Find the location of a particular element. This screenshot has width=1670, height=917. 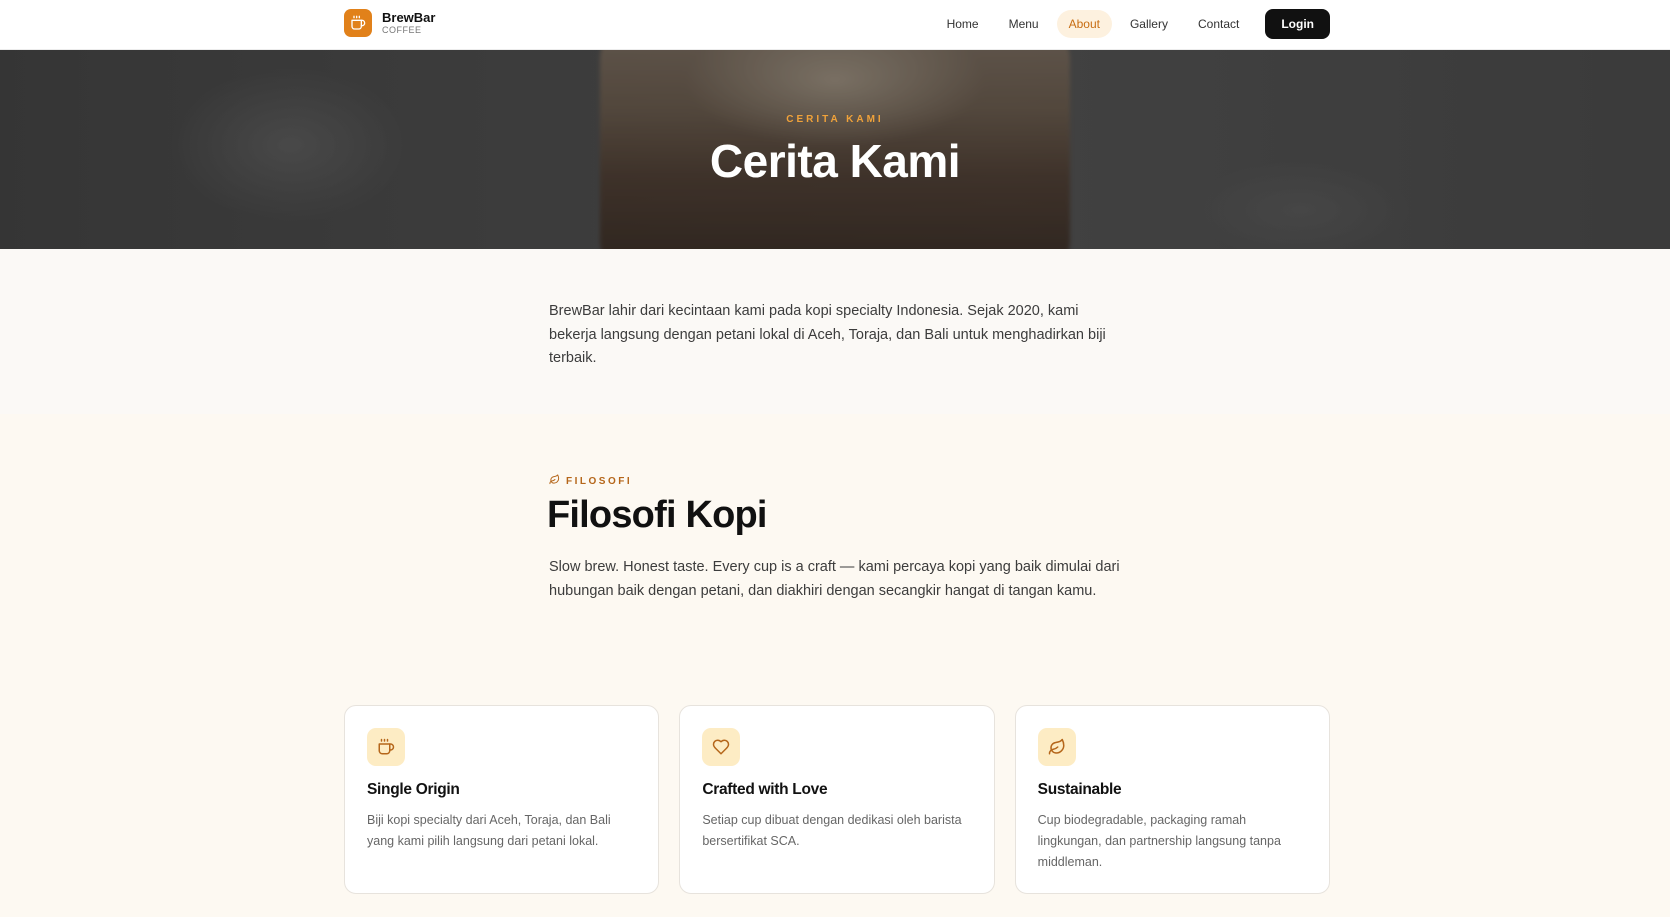

nav-link-about: About is located at coordinates (1084, 24).